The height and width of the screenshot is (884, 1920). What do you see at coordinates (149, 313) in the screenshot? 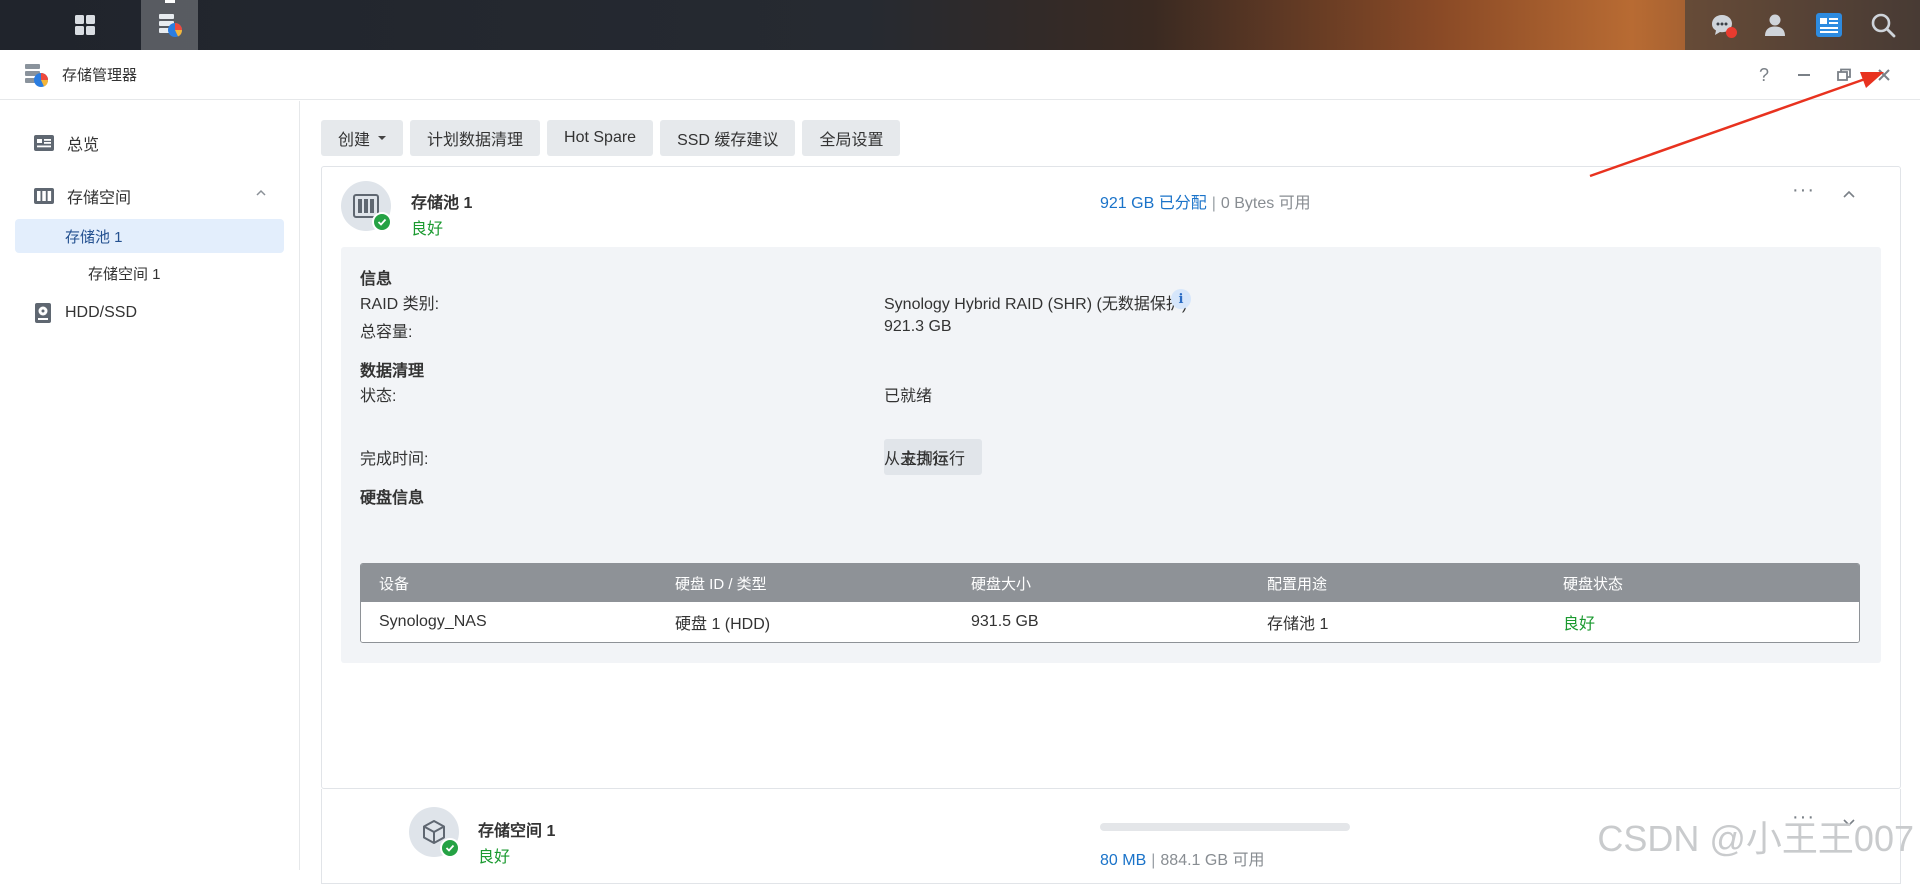
I see `sidebar-item-hdd: HDD/SSD` at bounding box center [149, 313].